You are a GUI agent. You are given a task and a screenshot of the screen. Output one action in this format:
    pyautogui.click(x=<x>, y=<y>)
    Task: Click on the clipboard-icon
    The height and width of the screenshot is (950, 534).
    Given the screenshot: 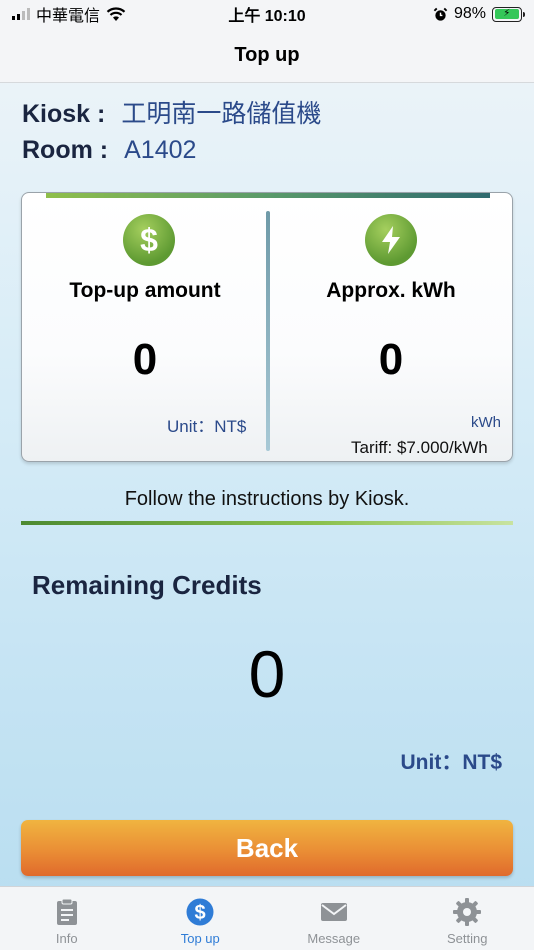 What is the action you would take?
    pyautogui.click(x=66, y=911)
    